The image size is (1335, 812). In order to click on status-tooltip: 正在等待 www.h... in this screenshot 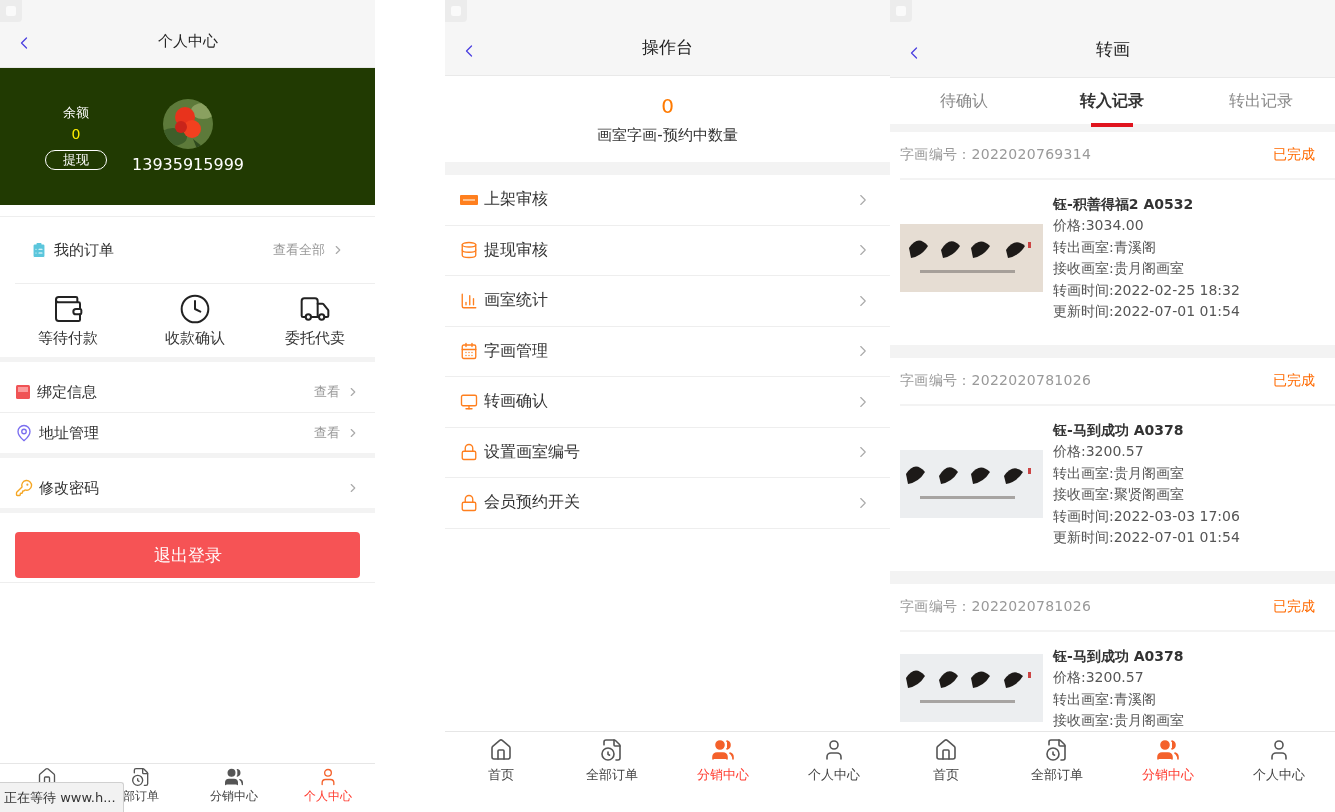, I will do `click(62, 797)`.